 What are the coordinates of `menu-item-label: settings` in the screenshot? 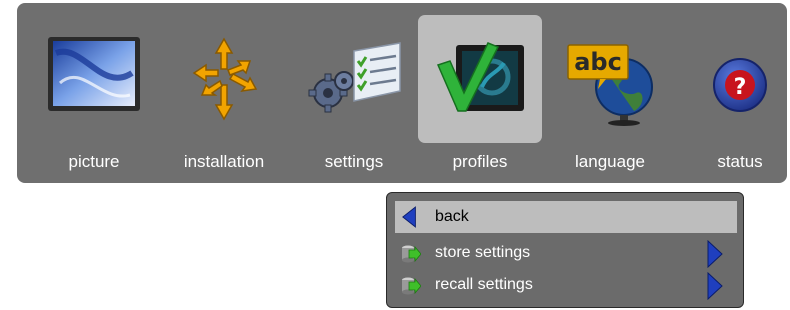 It's located at (354, 161).